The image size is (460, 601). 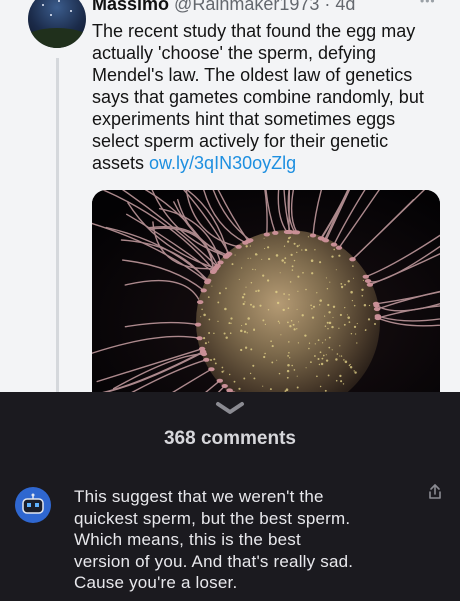 What do you see at coordinates (214, 561) in the screenshot?
I see `comment-line: version of you. And that's really sad.` at bounding box center [214, 561].